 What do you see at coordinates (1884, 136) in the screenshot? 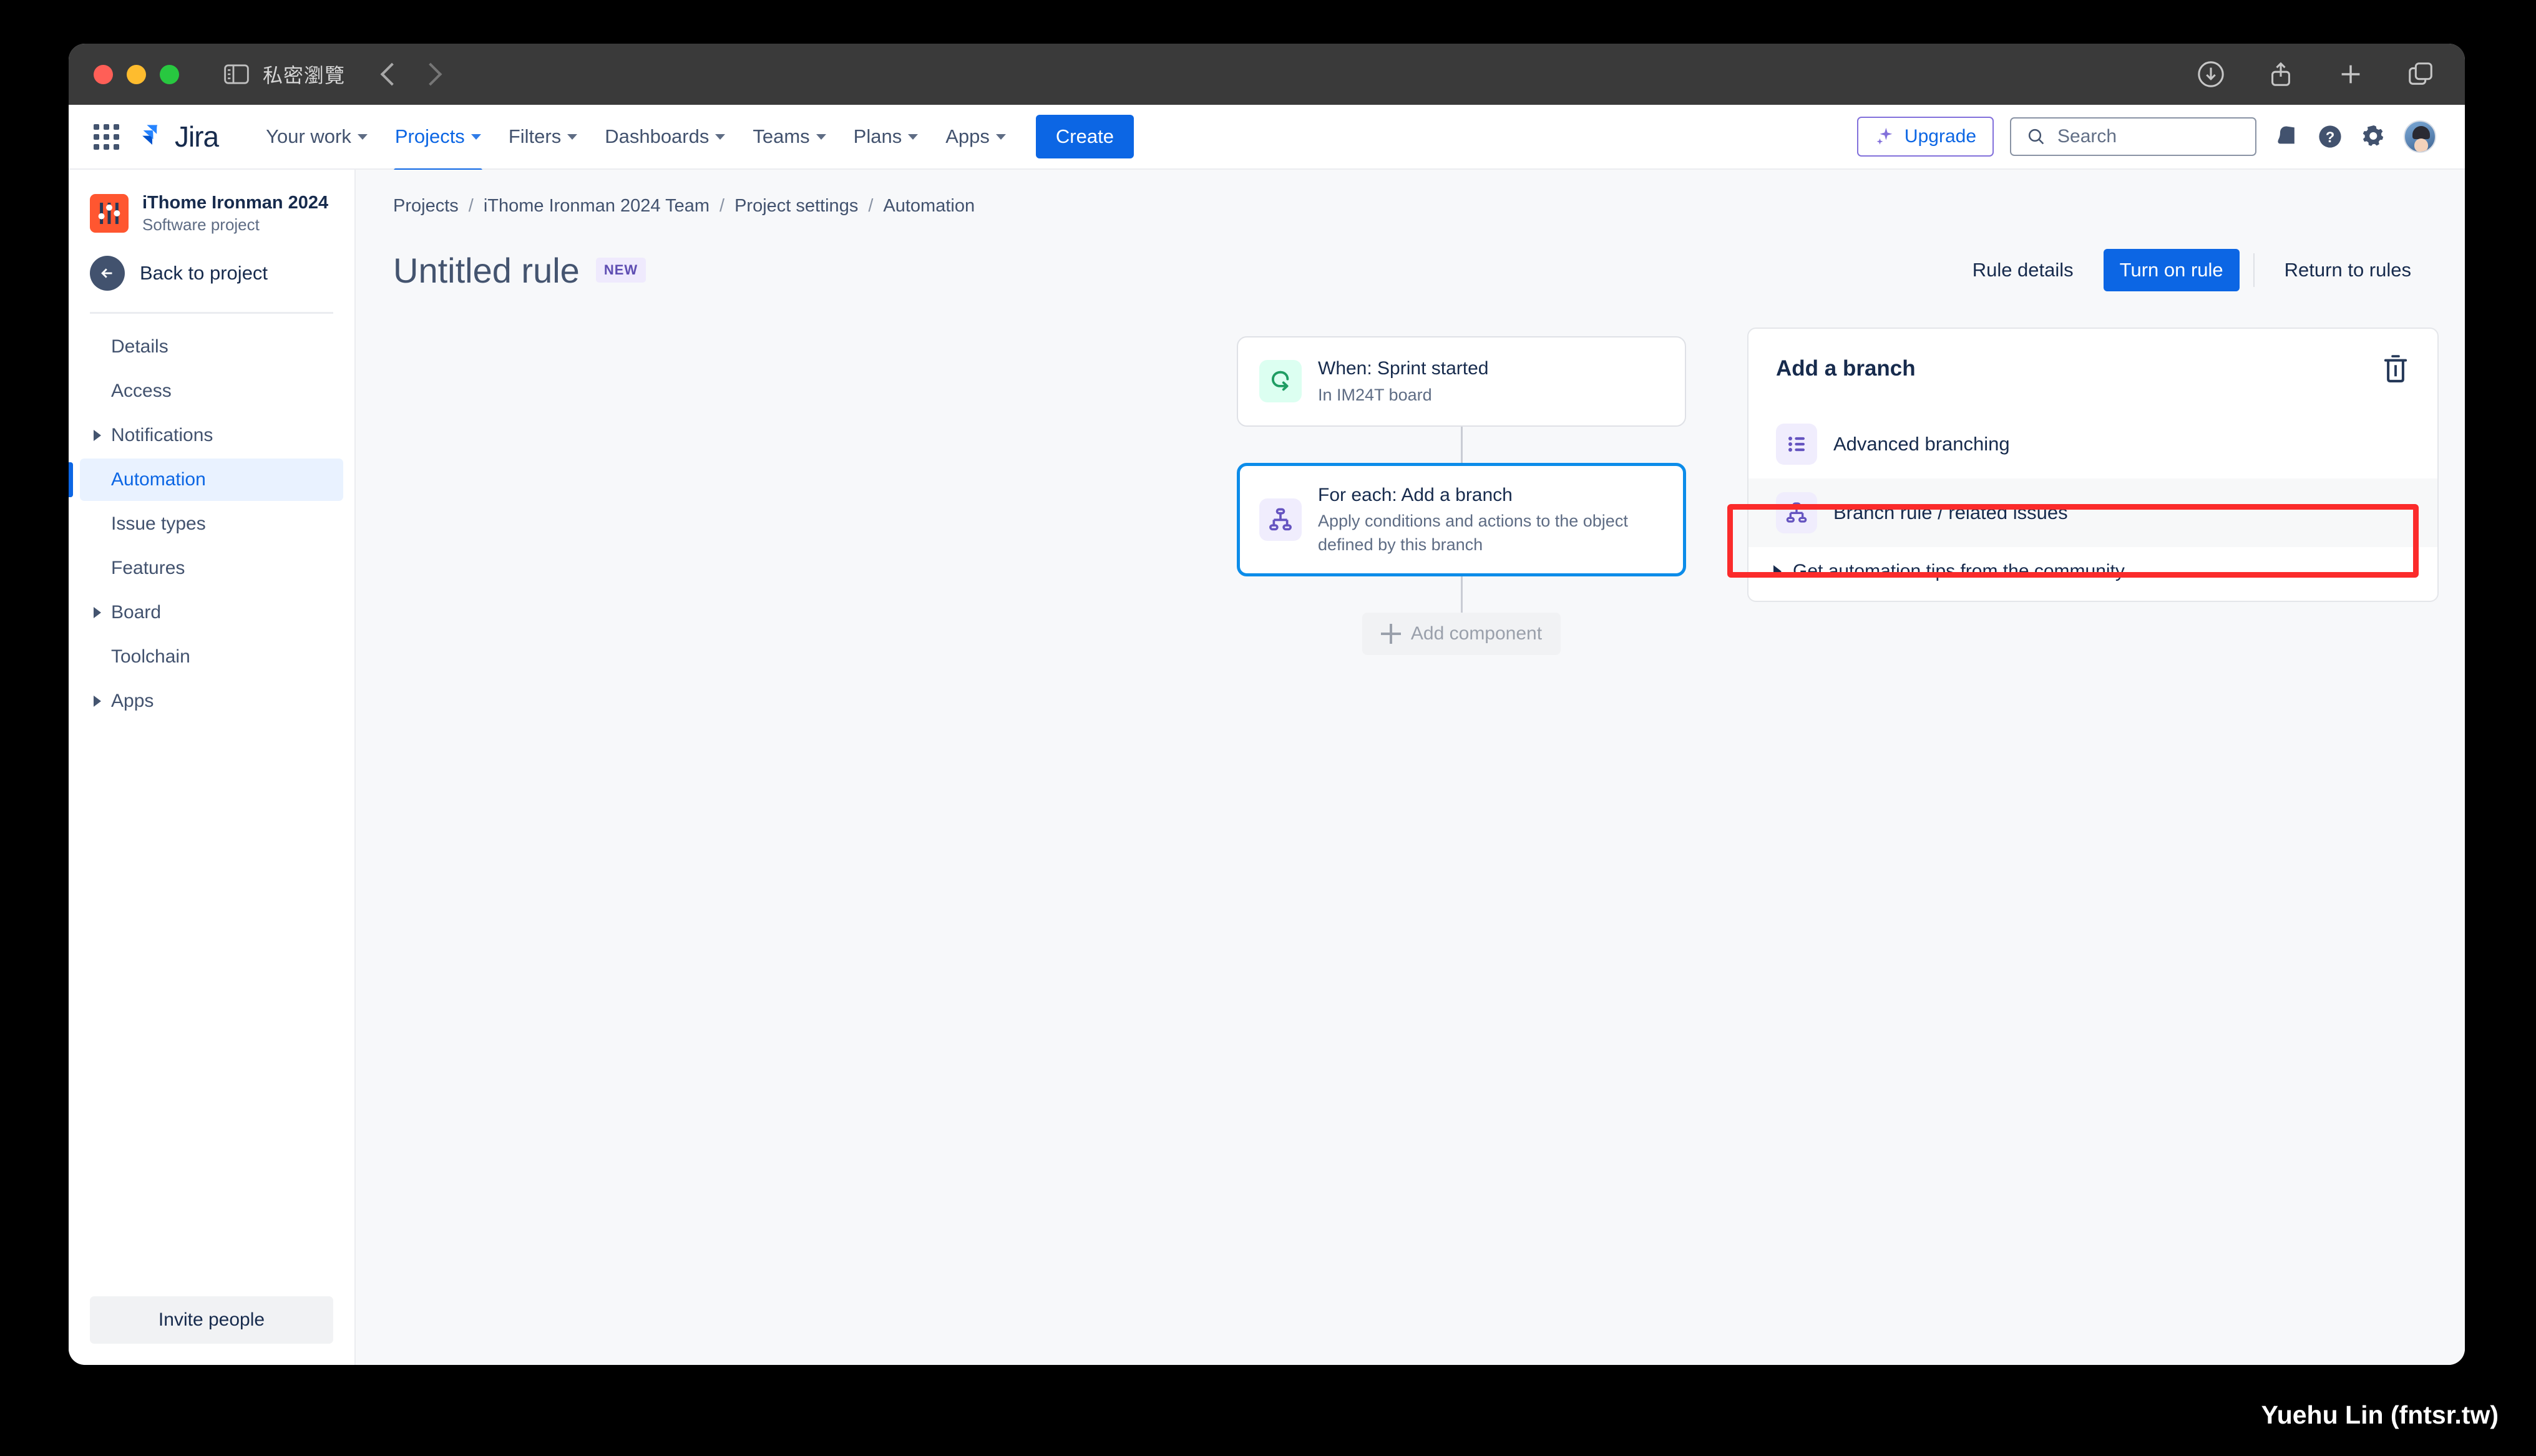
I see `sparkle-icon` at bounding box center [1884, 136].